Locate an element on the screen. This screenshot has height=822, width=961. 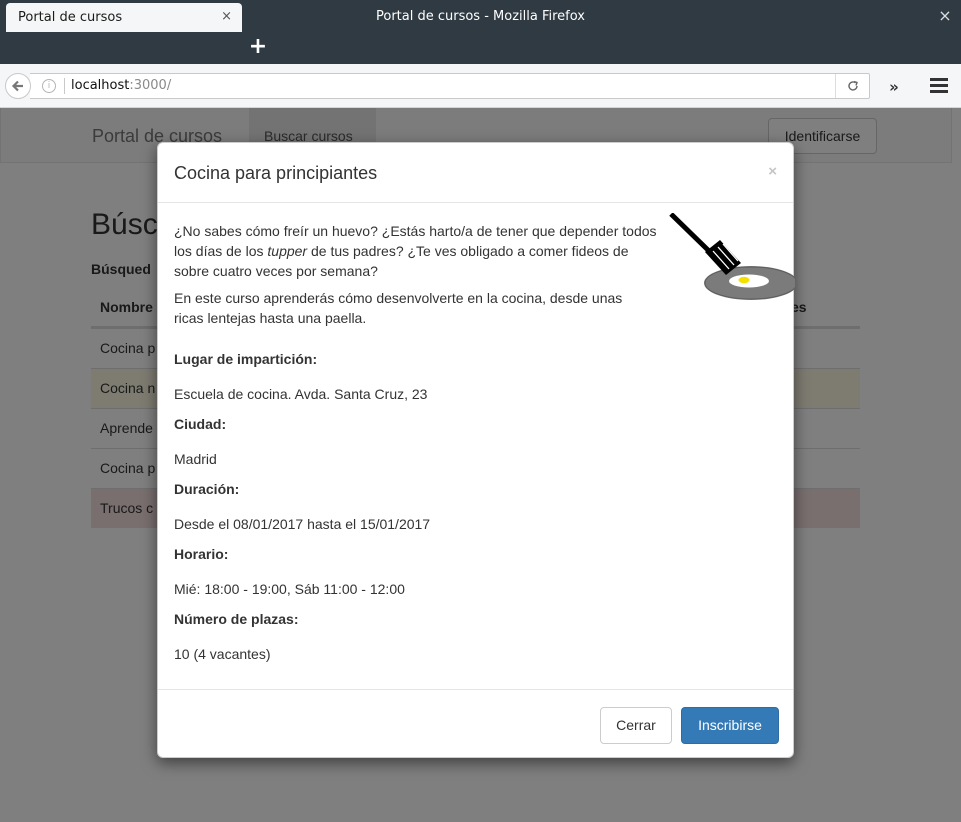
new-tab-button: + is located at coordinates (258, 47).